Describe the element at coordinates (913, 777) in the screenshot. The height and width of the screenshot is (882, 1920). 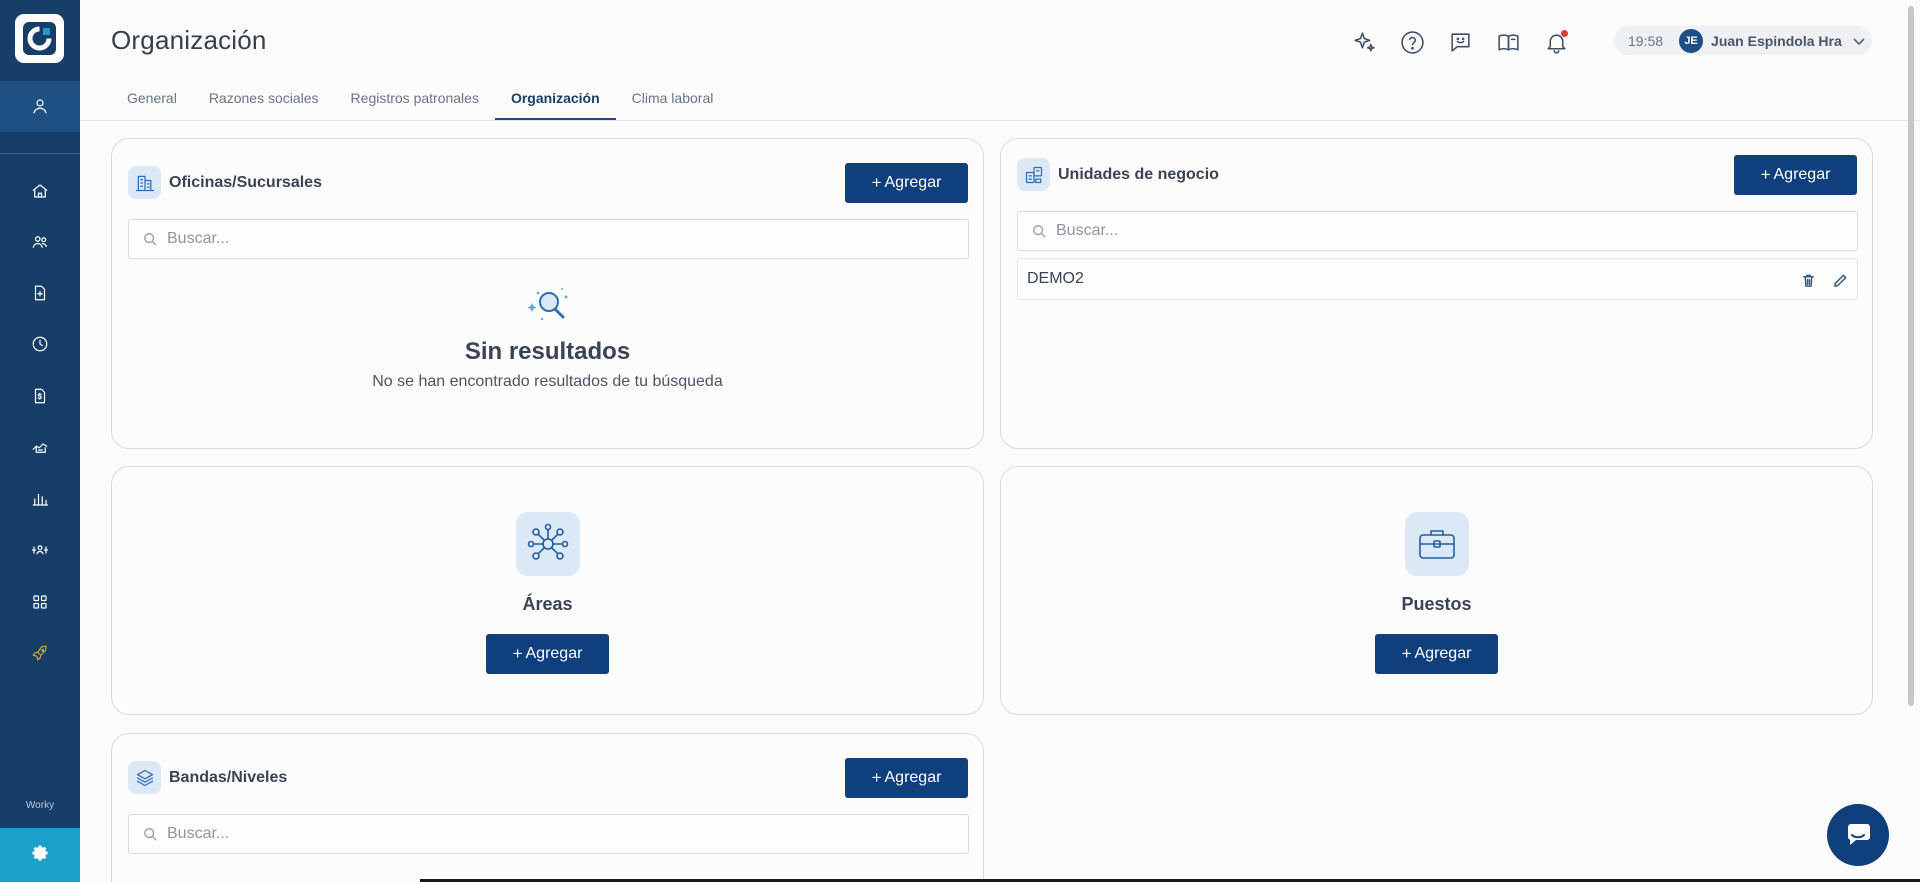
I see `add-band-label: Agregar` at that location.